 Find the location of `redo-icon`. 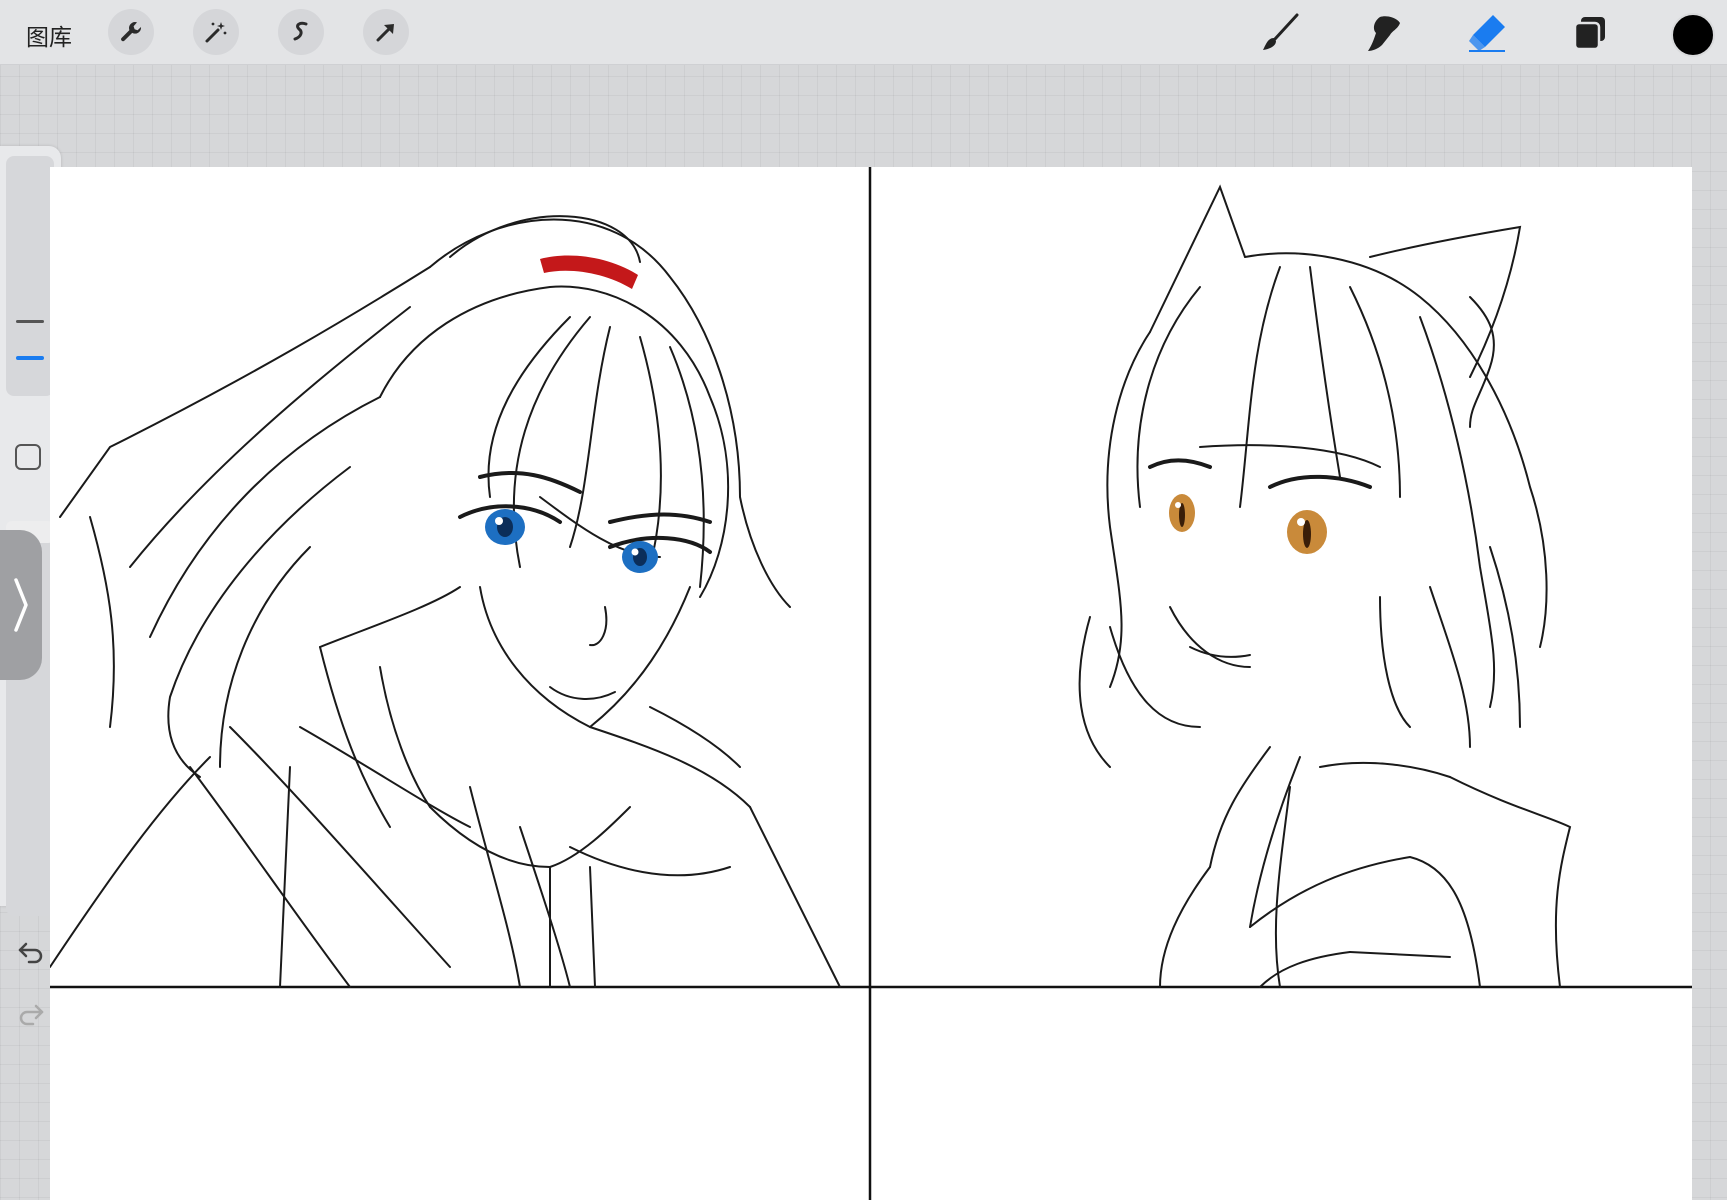

redo-icon is located at coordinates (31, 1015).